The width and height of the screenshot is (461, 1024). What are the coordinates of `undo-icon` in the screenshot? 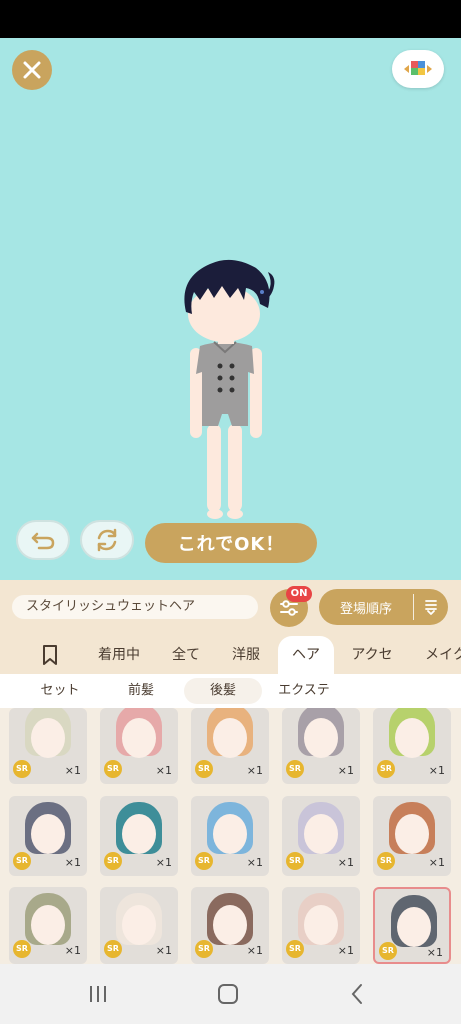 It's located at (43, 541).